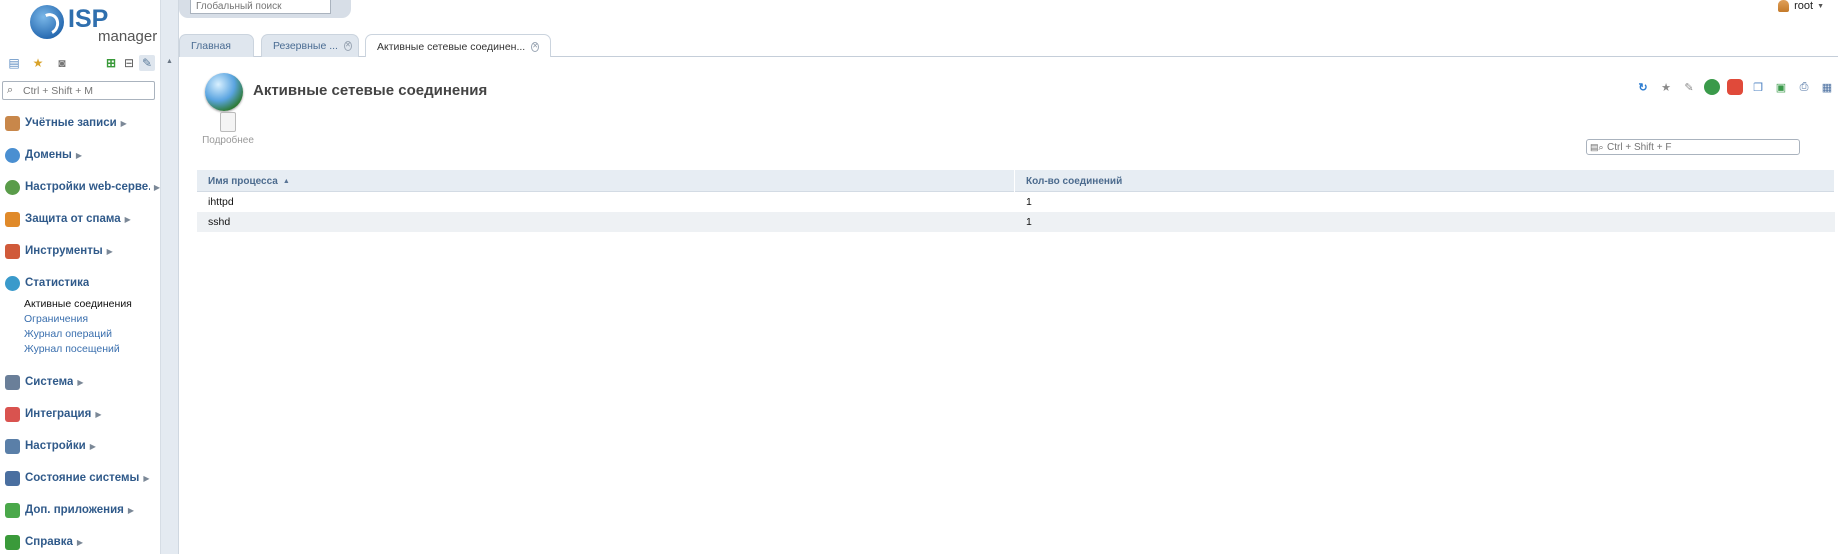 Image resolution: width=1838 pixels, height=554 pixels. I want to click on sidebar-item-integration: Интеграция ▶, so click(82, 414).